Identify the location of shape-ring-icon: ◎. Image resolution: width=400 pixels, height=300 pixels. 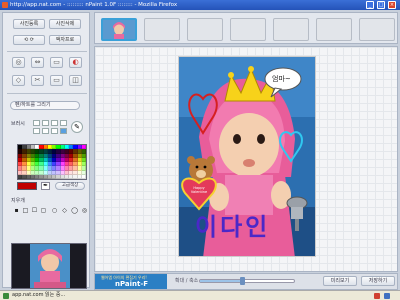
(84, 210).